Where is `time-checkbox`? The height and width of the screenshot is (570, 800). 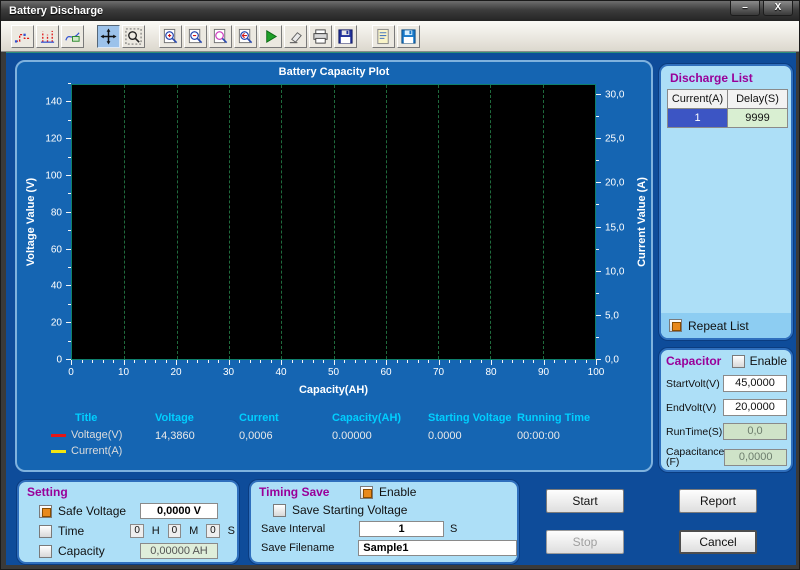
time-checkbox is located at coordinates (45, 531).